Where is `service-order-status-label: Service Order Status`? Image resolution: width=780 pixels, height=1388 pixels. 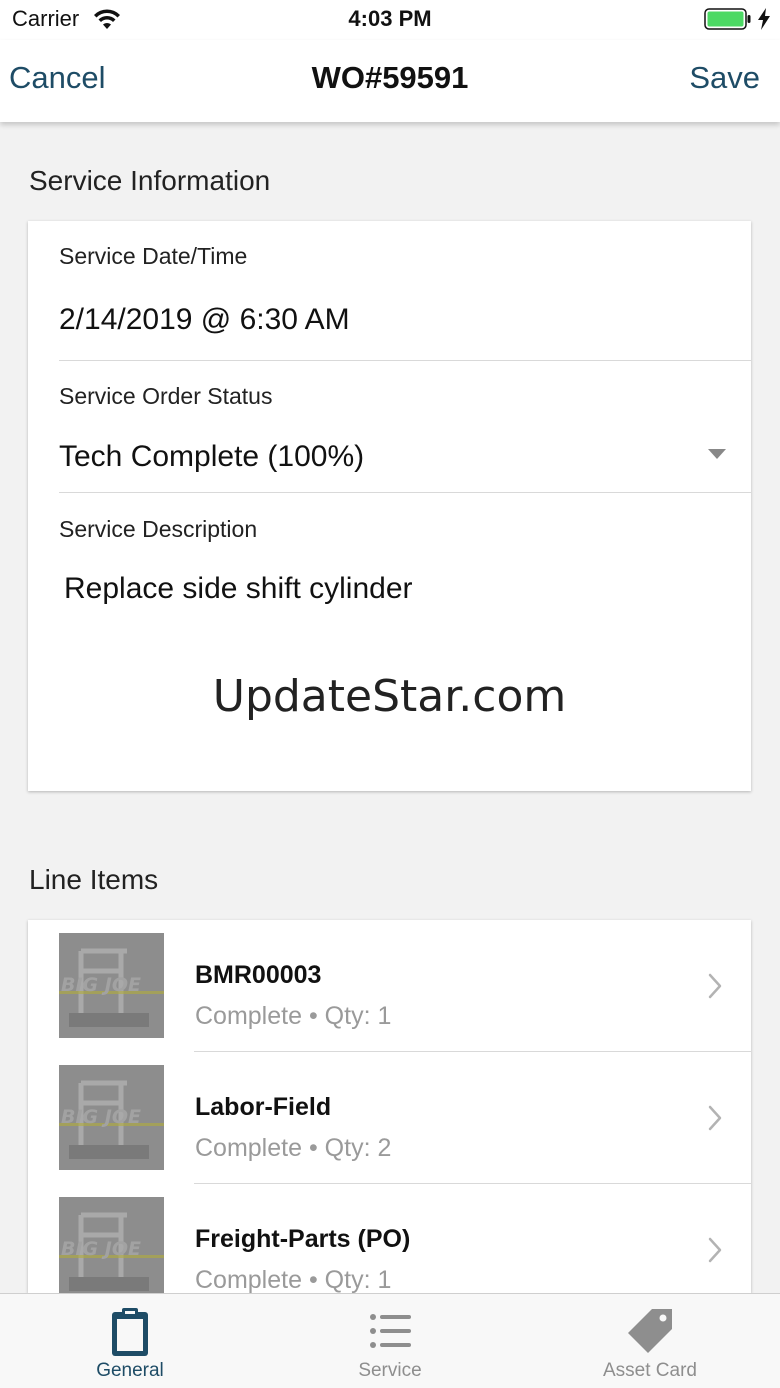 service-order-status-label: Service Order Status is located at coordinates (166, 396).